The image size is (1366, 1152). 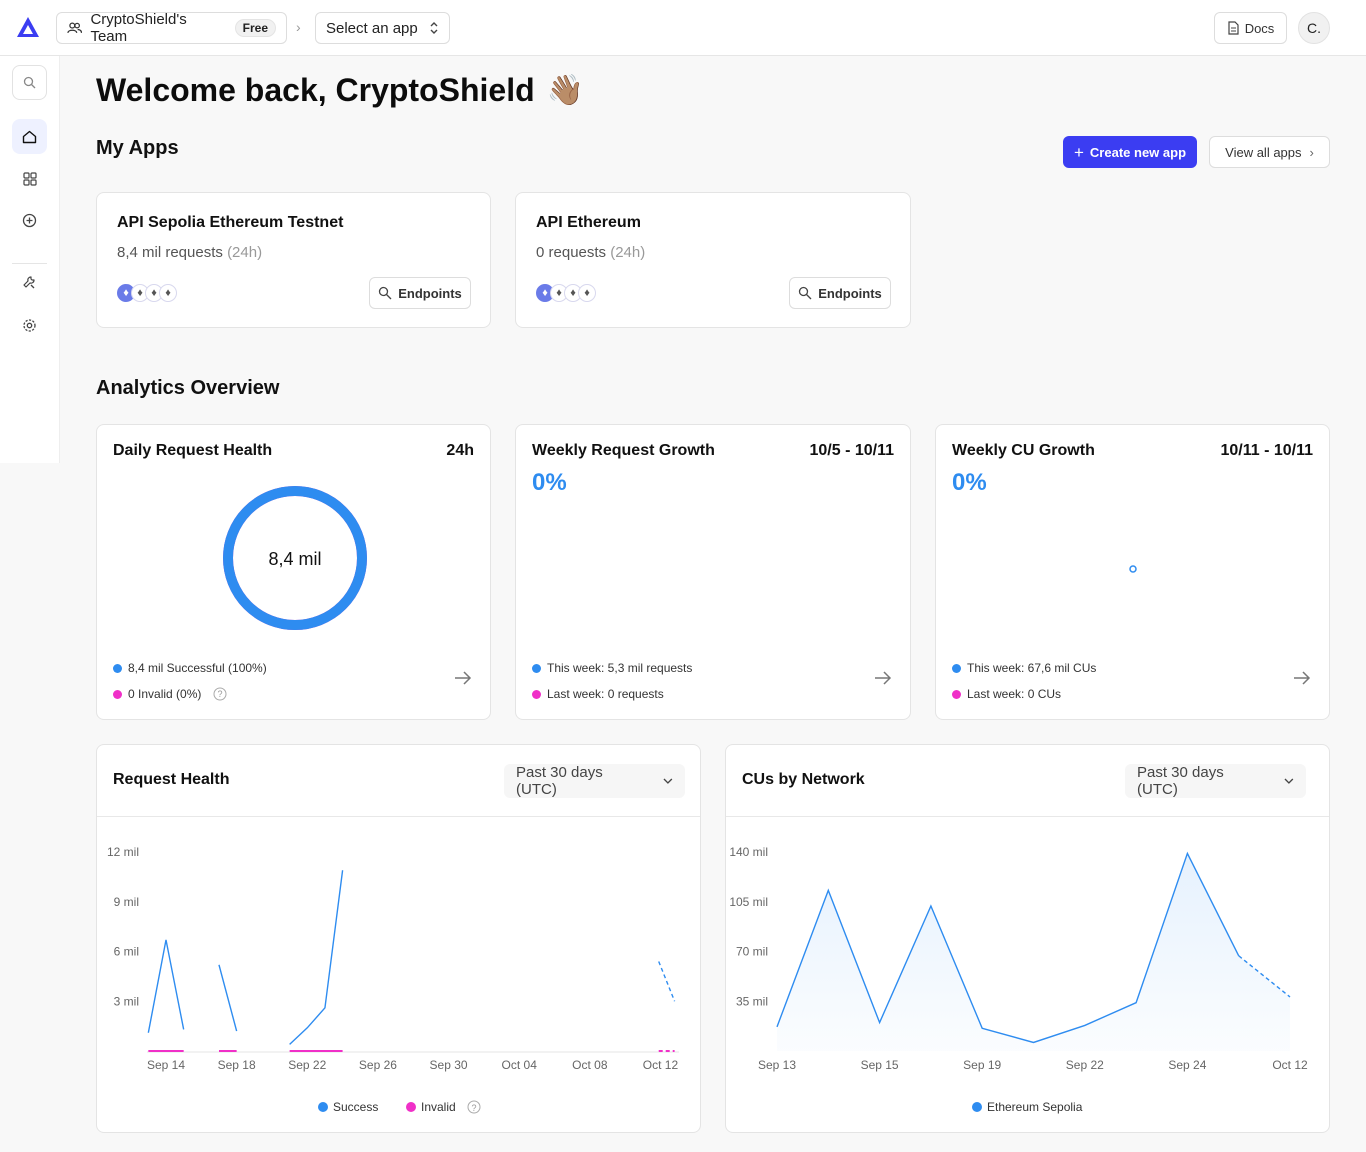 What do you see at coordinates (323, 1107) in the screenshot?
I see `legend-success-dot` at bounding box center [323, 1107].